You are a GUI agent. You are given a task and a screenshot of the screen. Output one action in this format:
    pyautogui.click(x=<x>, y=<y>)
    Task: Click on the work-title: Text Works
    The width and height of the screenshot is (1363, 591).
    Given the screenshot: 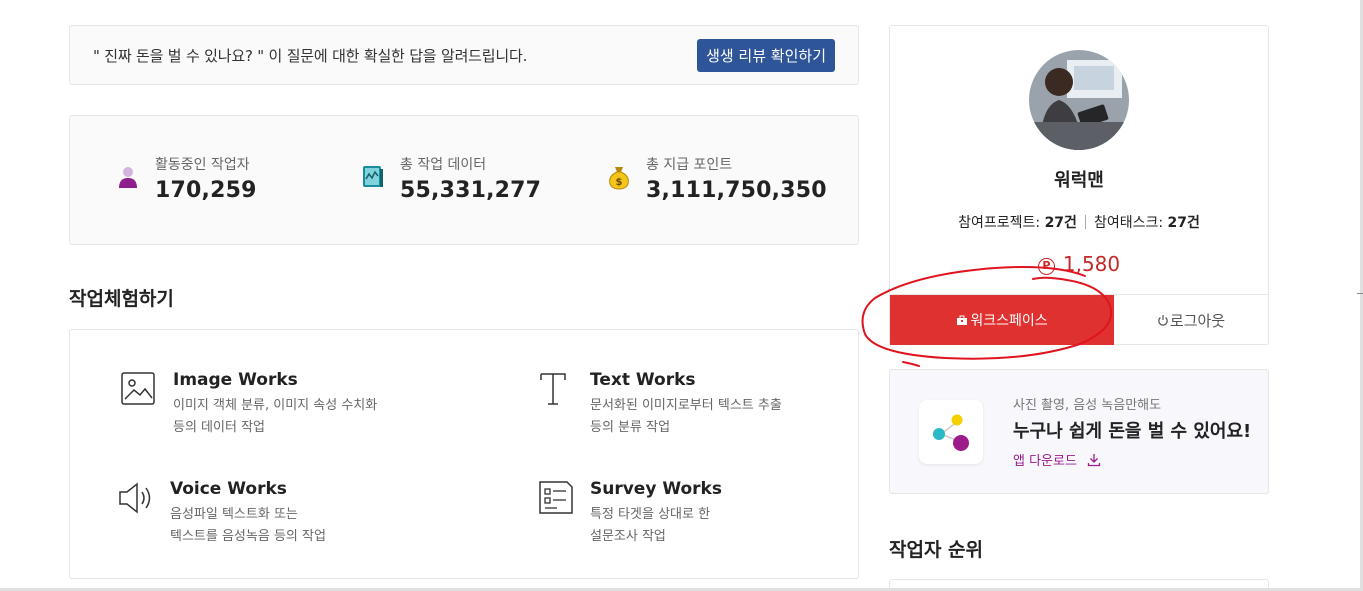 What is the action you would take?
    pyautogui.click(x=643, y=380)
    